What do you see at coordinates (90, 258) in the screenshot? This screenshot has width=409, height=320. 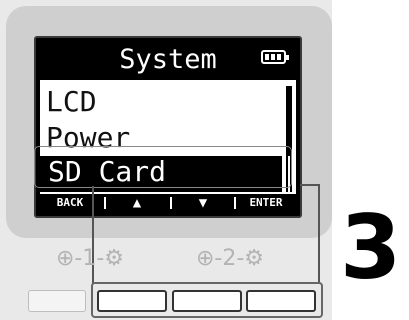 I see `knob-1-label: ⊕-1-⚙` at bounding box center [90, 258].